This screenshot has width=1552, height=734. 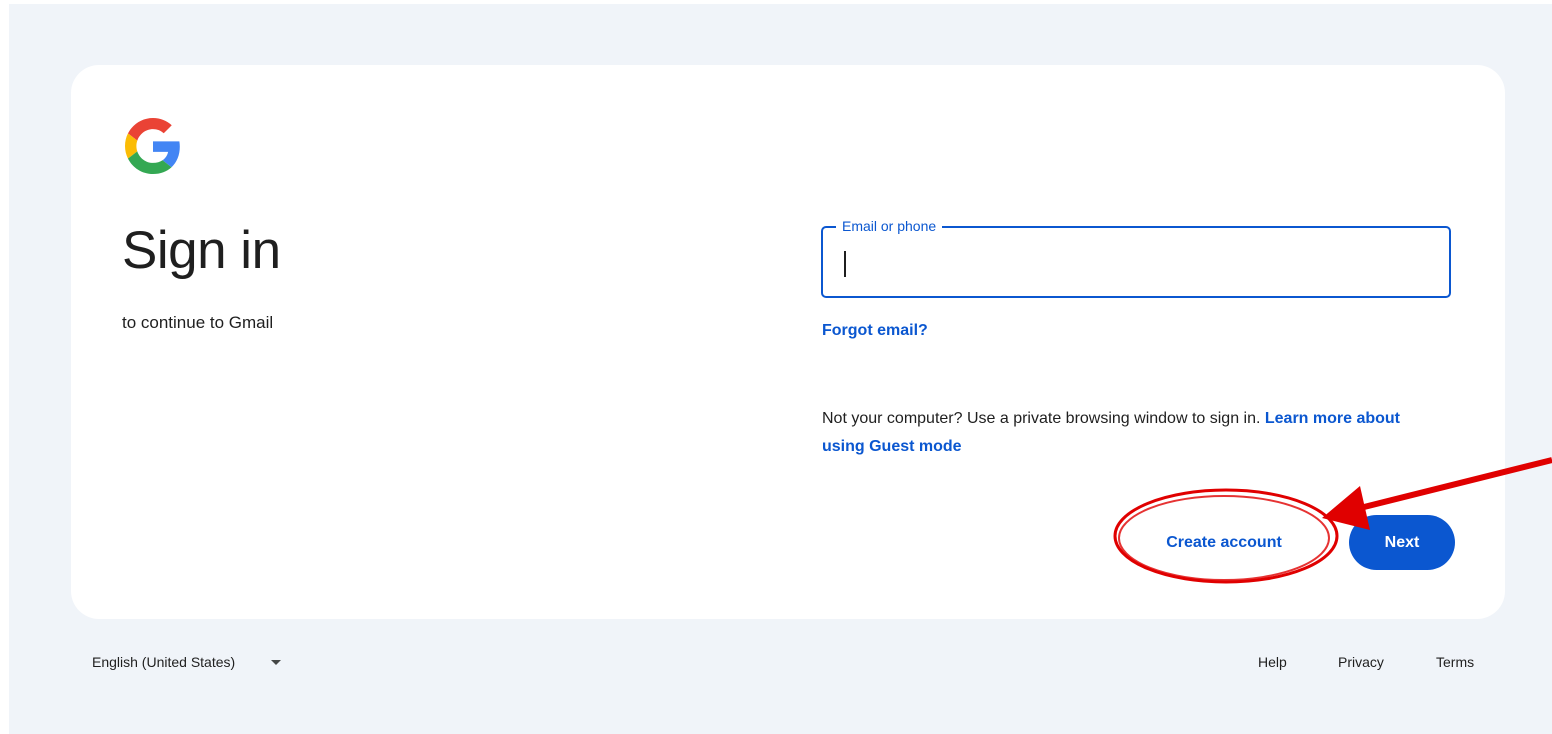 I want to click on email-field: Email or phone, so click(x=1136, y=257).